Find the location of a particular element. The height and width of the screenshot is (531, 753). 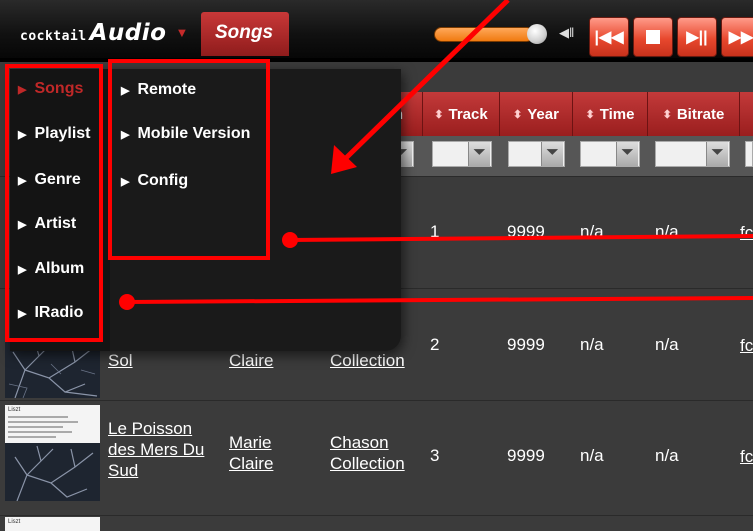

track-cell: 2 is located at coordinates (435, 344).